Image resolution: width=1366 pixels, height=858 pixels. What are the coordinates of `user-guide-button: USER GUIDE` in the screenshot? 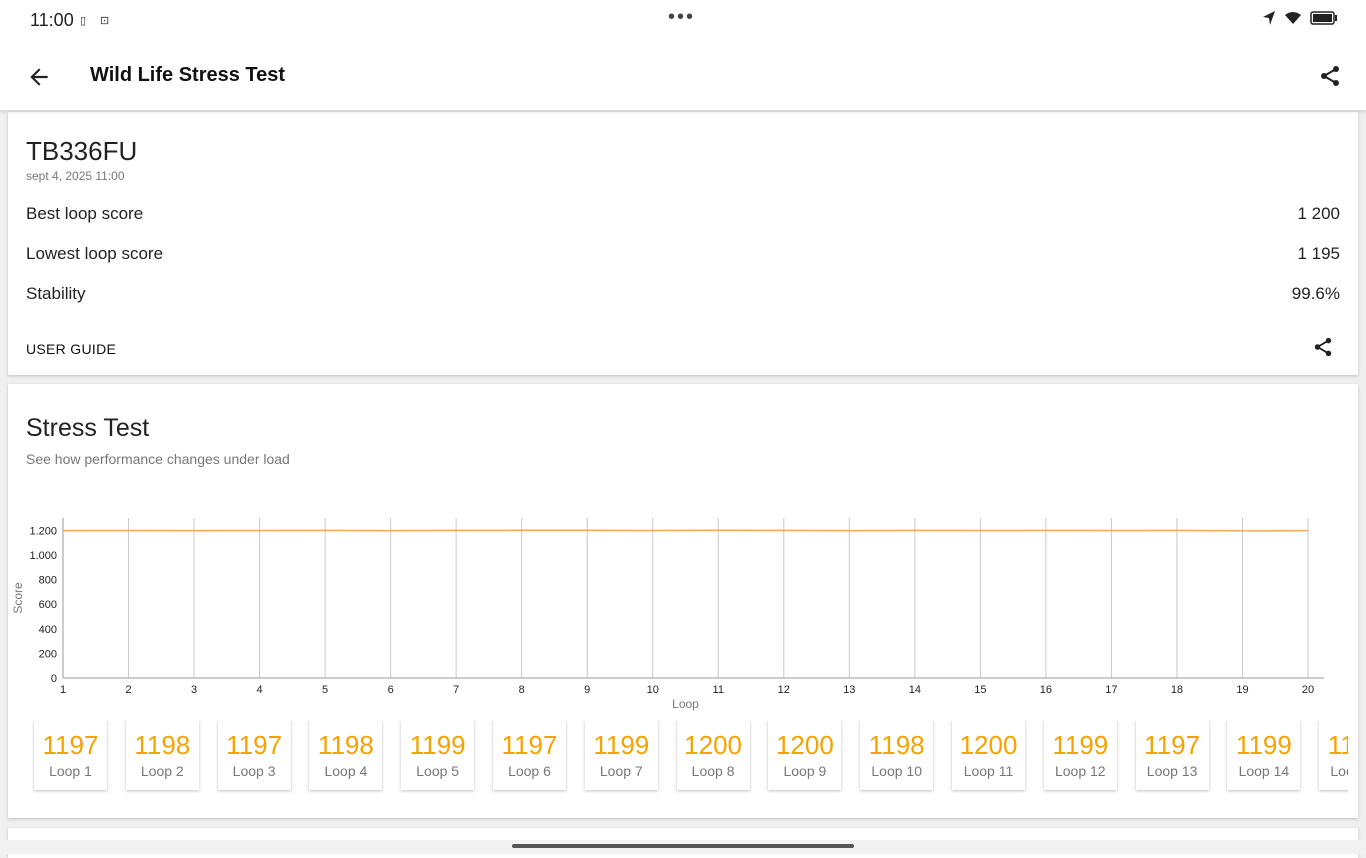 It's located at (71, 349).